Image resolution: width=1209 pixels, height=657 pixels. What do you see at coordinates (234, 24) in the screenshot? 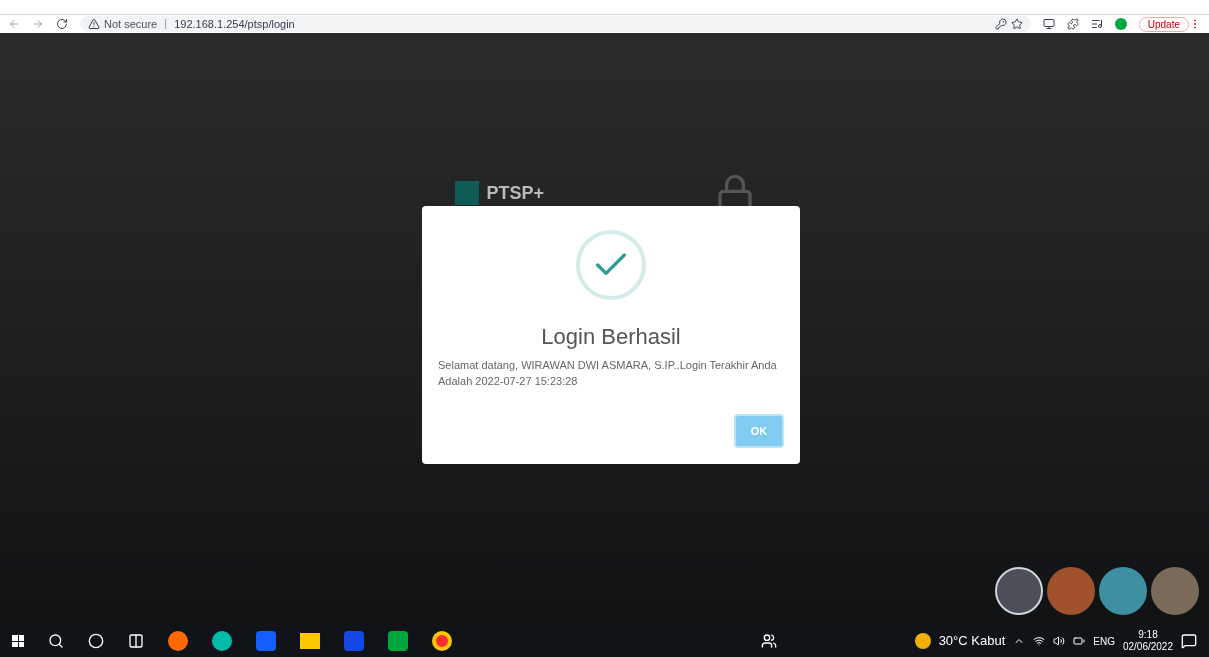
I see `url-text: 192.168.1.254/ptsp/login` at bounding box center [234, 24].